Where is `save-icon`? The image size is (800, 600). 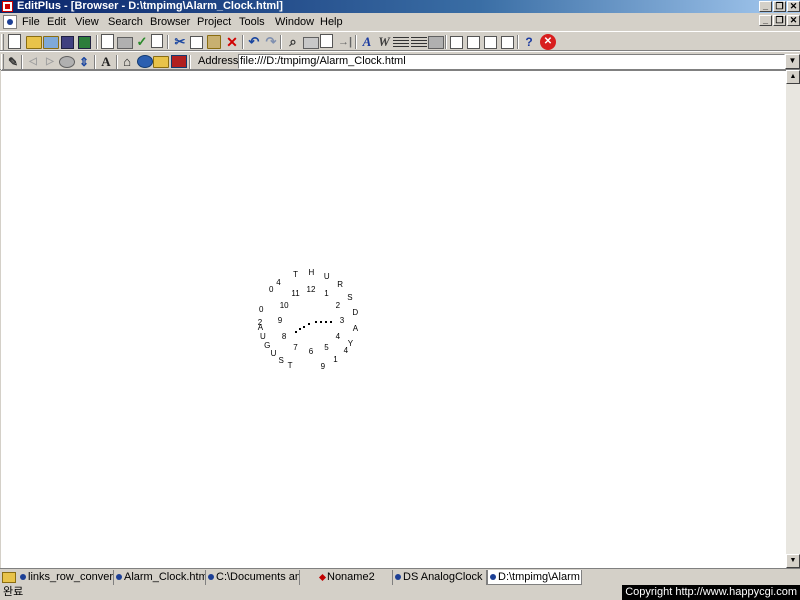 save-icon is located at coordinates (67, 42).